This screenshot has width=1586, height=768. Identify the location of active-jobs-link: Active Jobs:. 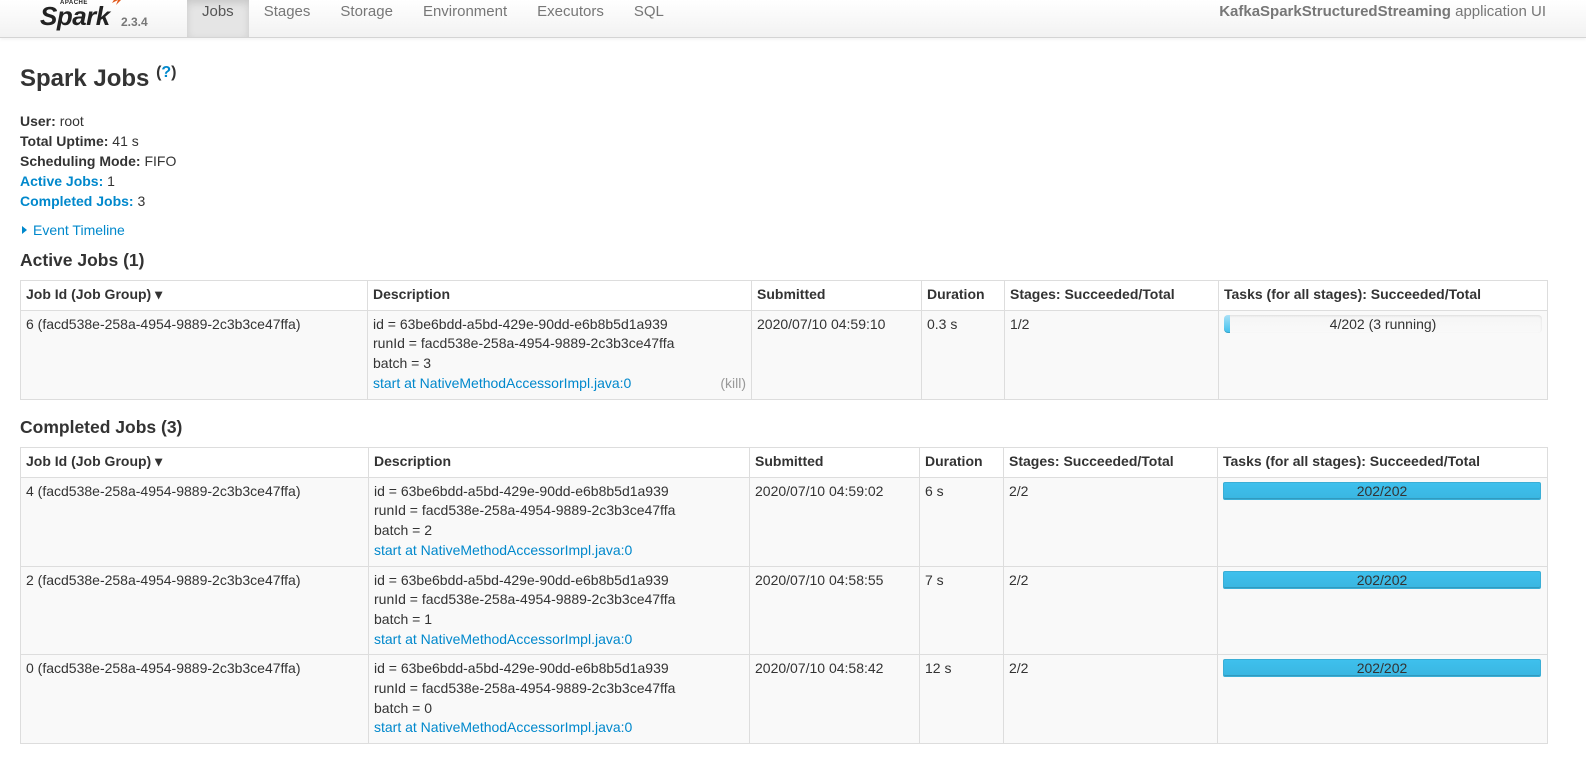
(61, 181).